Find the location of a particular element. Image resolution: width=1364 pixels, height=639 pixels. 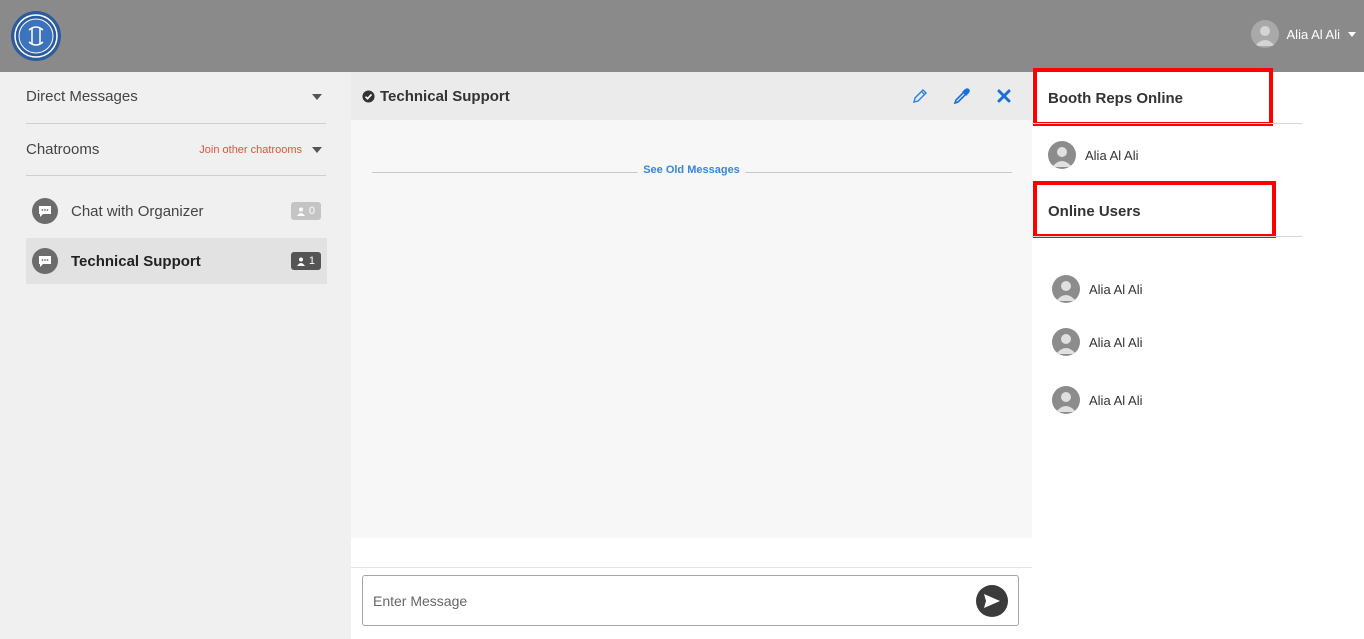

booth-rep-item: Alia Al Ali is located at coordinates (1093, 155).